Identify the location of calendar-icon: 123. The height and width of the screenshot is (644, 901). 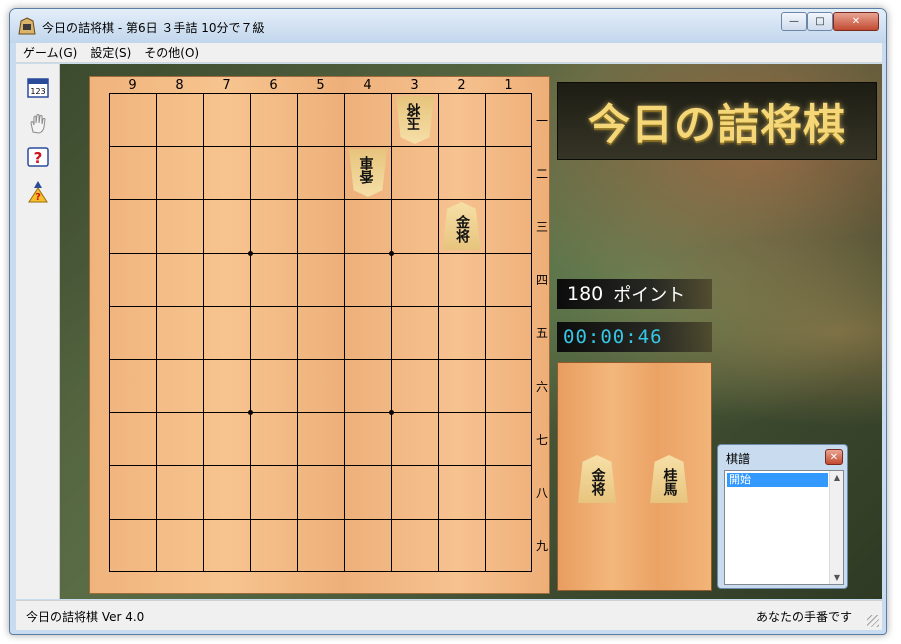
(38, 88).